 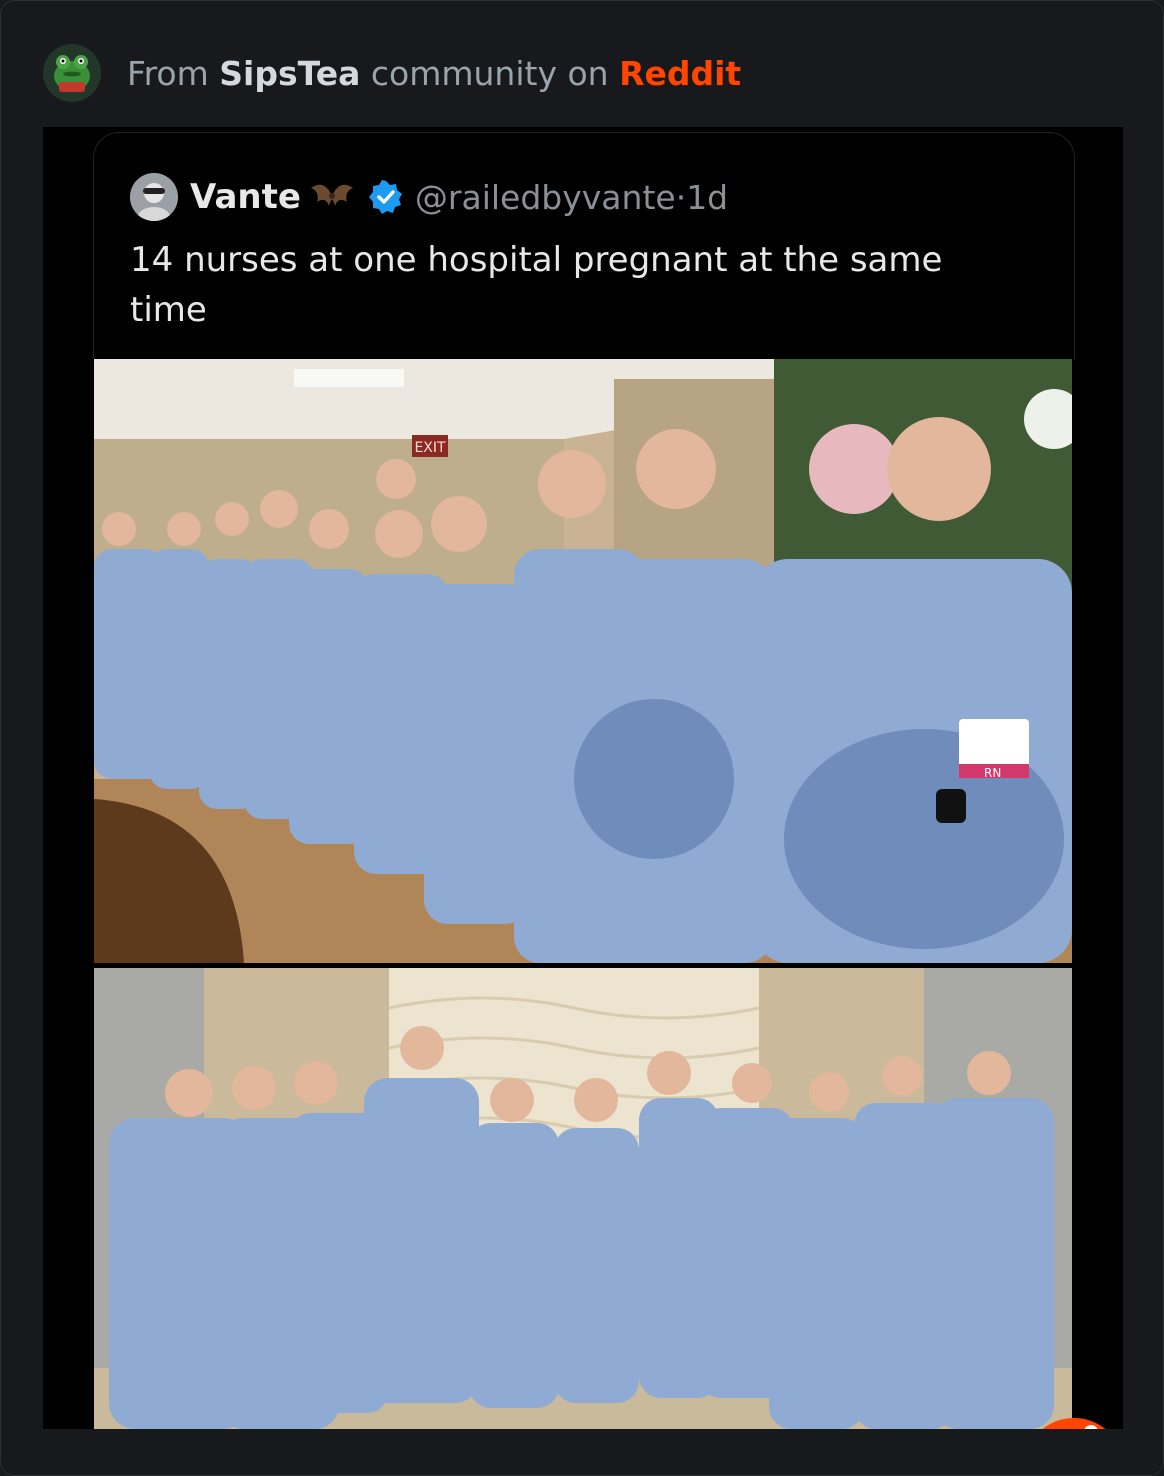 What do you see at coordinates (245, 197) in the screenshot?
I see `tweet-author-name: Vante` at bounding box center [245, 197].